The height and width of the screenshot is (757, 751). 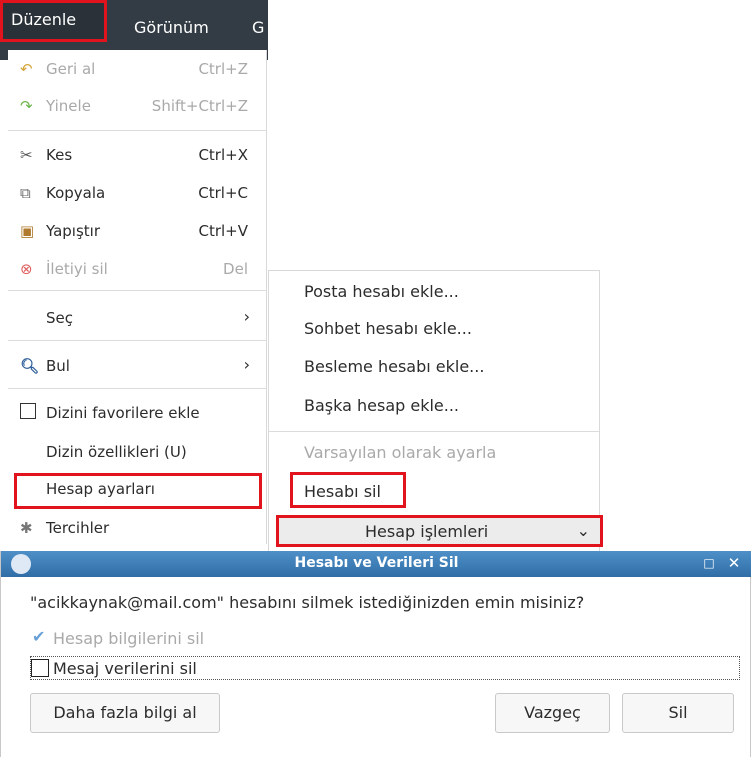 I want to click on highlight-account-settings, so click(x=138, y=491).